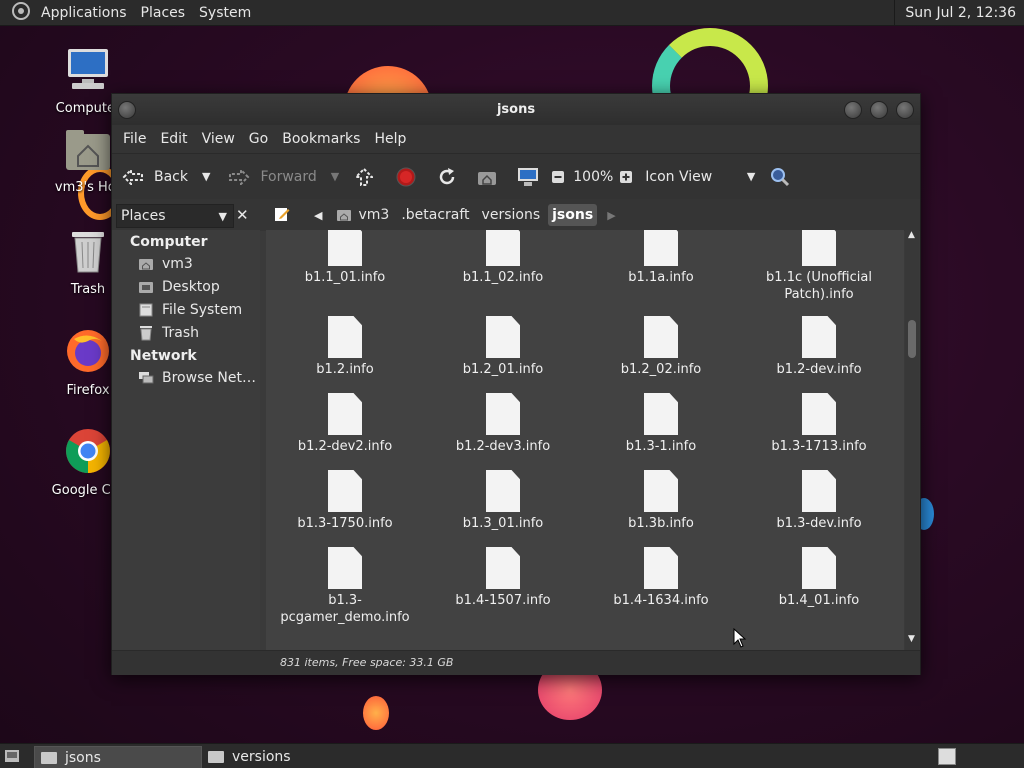  I want to click on file-item: b1.3-dev.info, so click(819, 508).